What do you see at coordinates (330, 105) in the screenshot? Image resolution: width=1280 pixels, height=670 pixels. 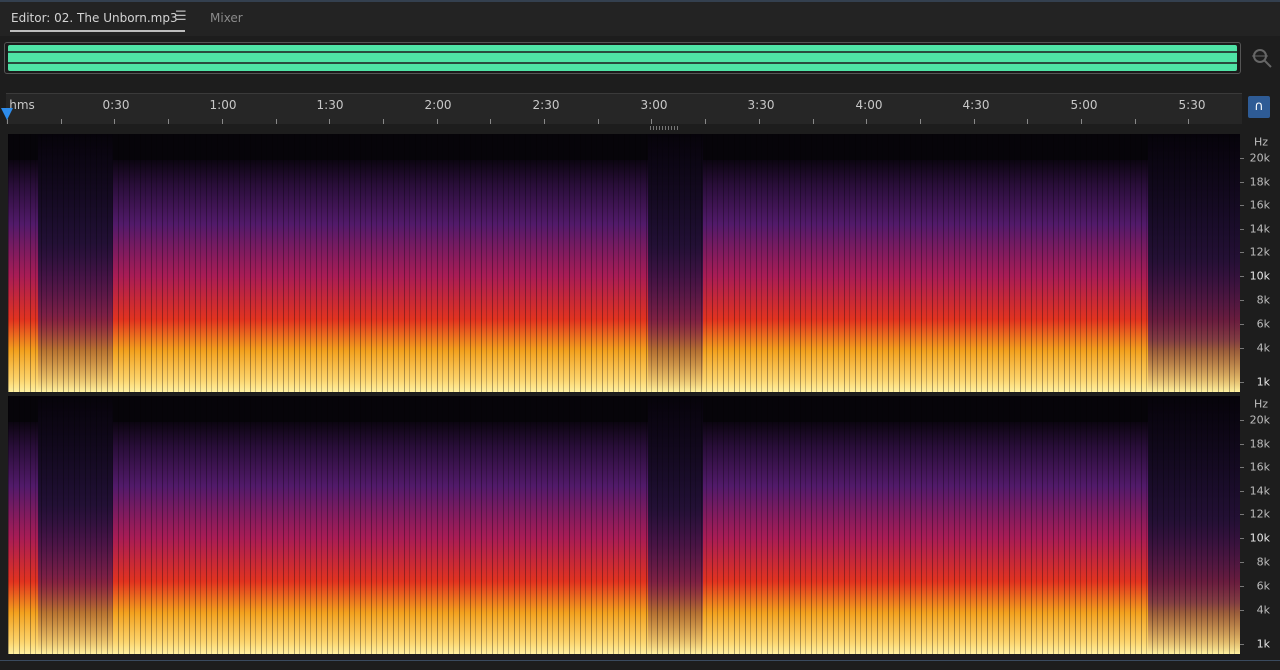 I see `ruler-time-label: 1:30` at bounding box center [330, 105].